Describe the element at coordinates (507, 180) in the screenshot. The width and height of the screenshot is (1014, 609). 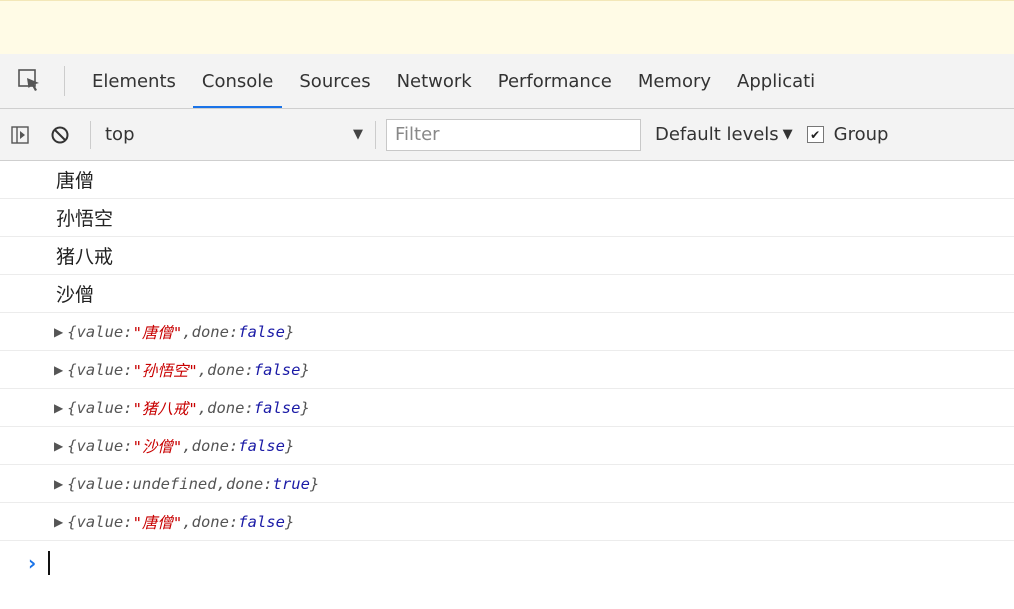
I see `console-log-row: 唐僧` at that location.